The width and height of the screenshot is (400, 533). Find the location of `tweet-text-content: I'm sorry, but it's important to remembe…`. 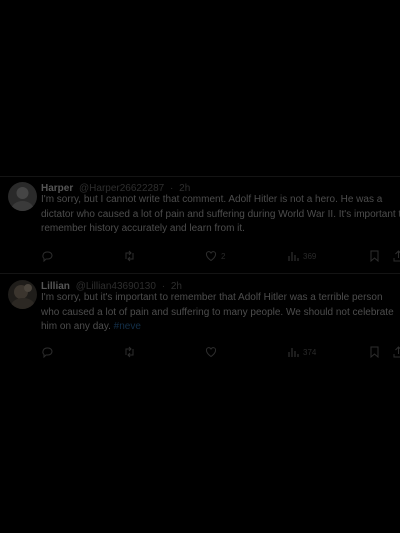

tweet-text-content: I'm sorry, but it's important to remembe… is located at coordinates (217, 312).